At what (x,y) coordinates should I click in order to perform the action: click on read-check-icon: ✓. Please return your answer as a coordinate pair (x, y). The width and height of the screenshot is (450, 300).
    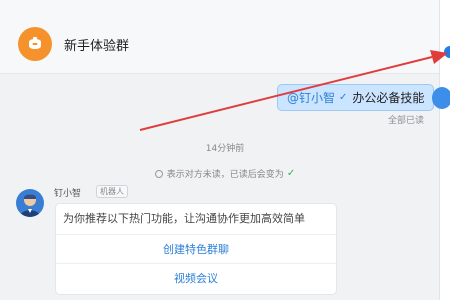
    Looking at the image, I should click on (291, 173).